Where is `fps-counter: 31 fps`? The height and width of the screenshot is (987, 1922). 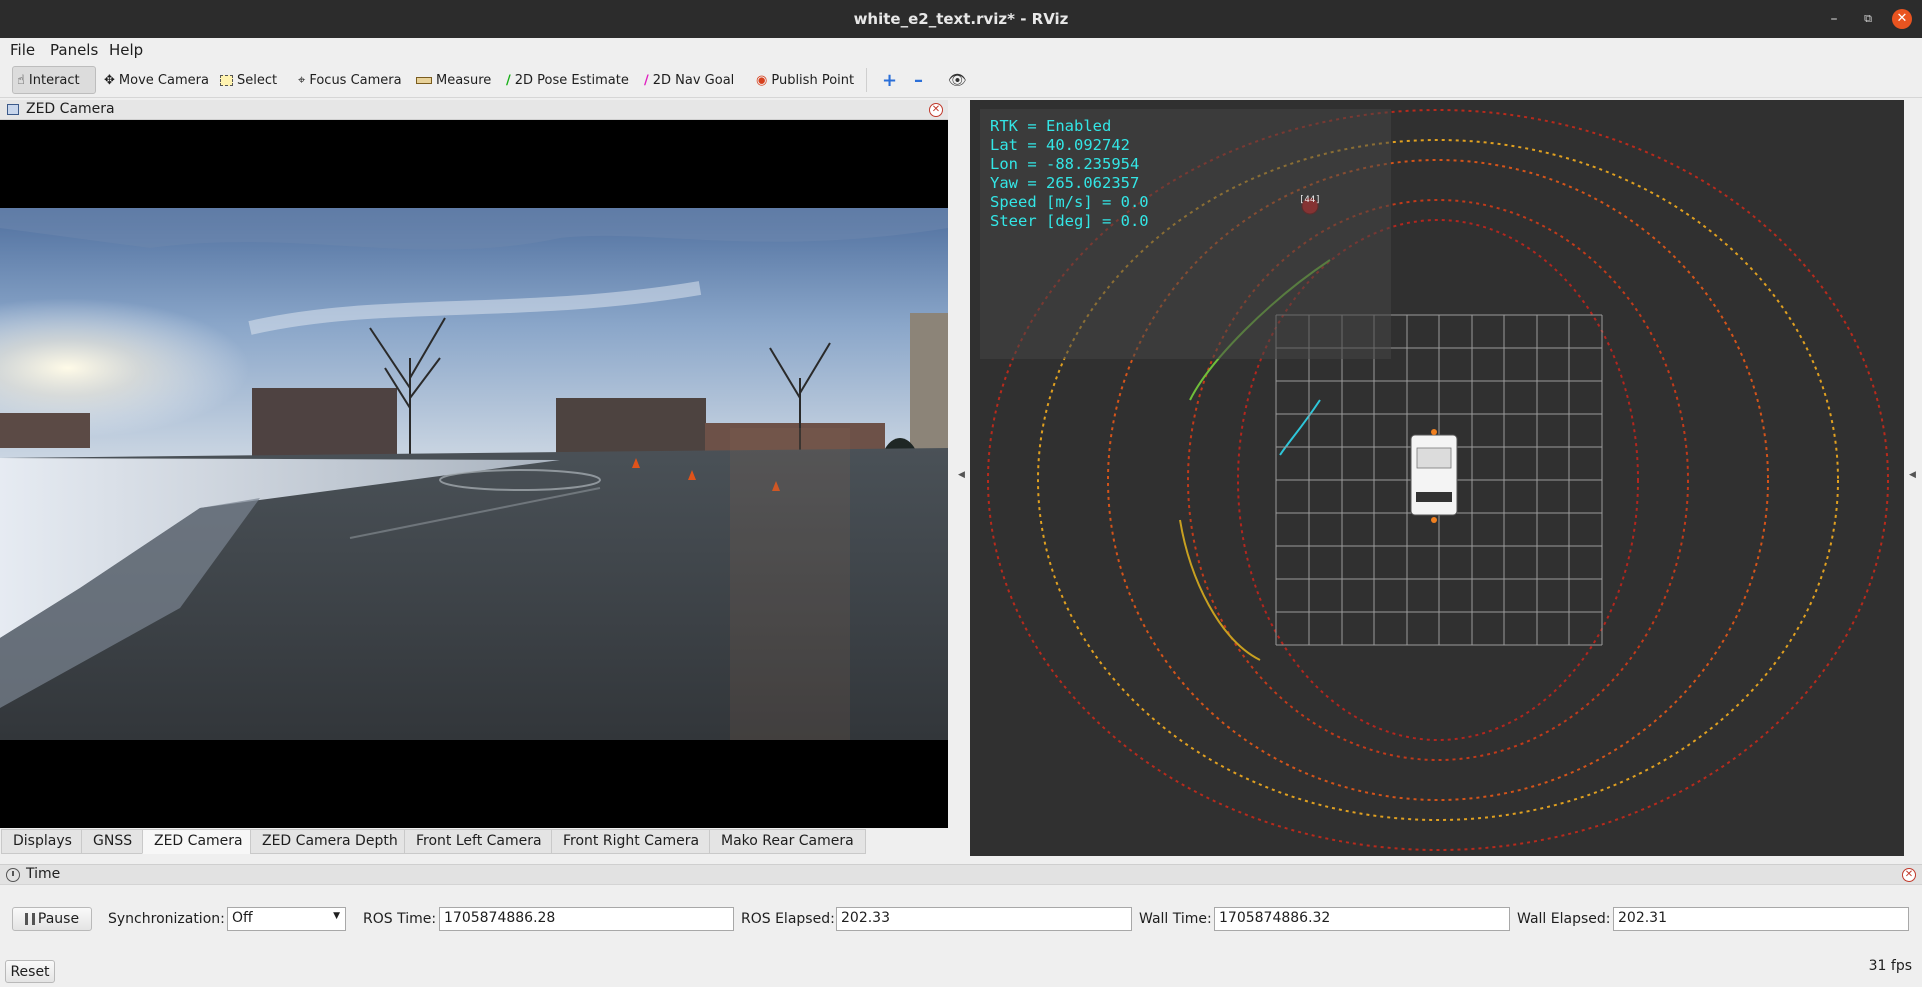
fps-counter: 31 fps is located at coordinates (1890, 966).